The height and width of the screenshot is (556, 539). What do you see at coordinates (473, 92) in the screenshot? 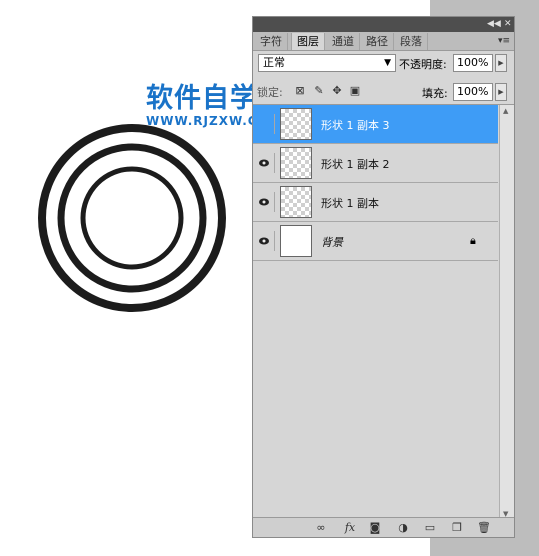
I see `fill-field: 100%` at bounding box center [473, 92].